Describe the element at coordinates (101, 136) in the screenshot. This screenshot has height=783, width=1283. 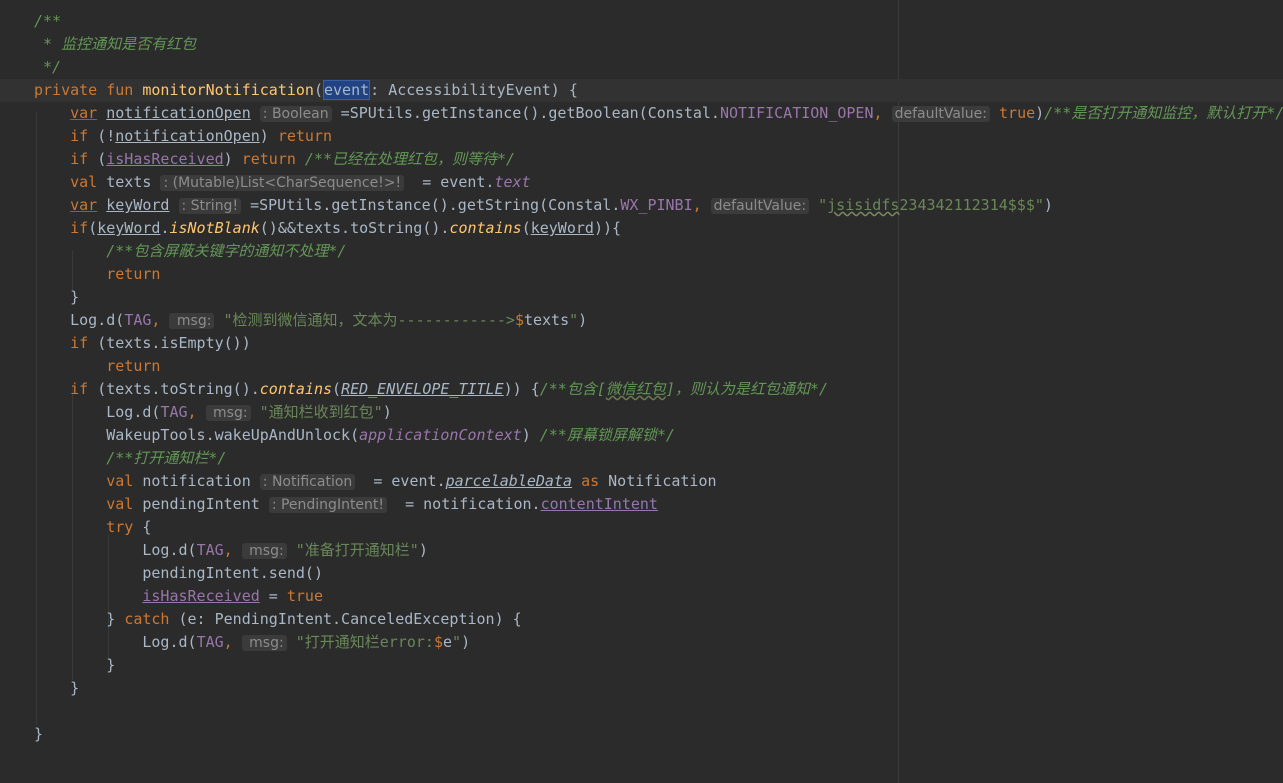
I see `code-token-plain: (!` at that location.